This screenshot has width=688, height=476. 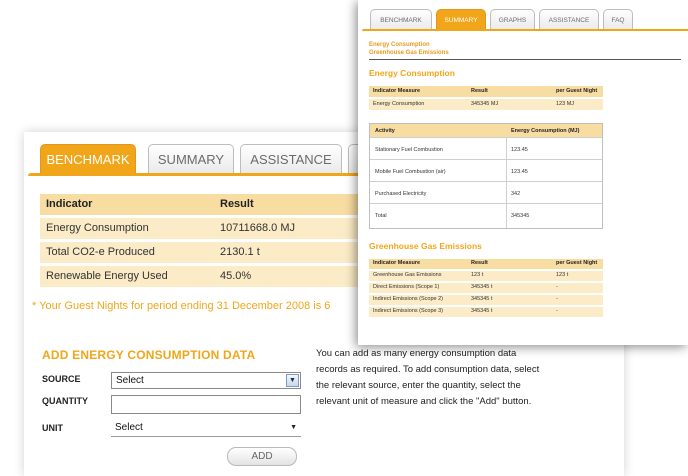 I want to click on row-activity: Stationary Fuel Combustion, so click(x=409, y=150).